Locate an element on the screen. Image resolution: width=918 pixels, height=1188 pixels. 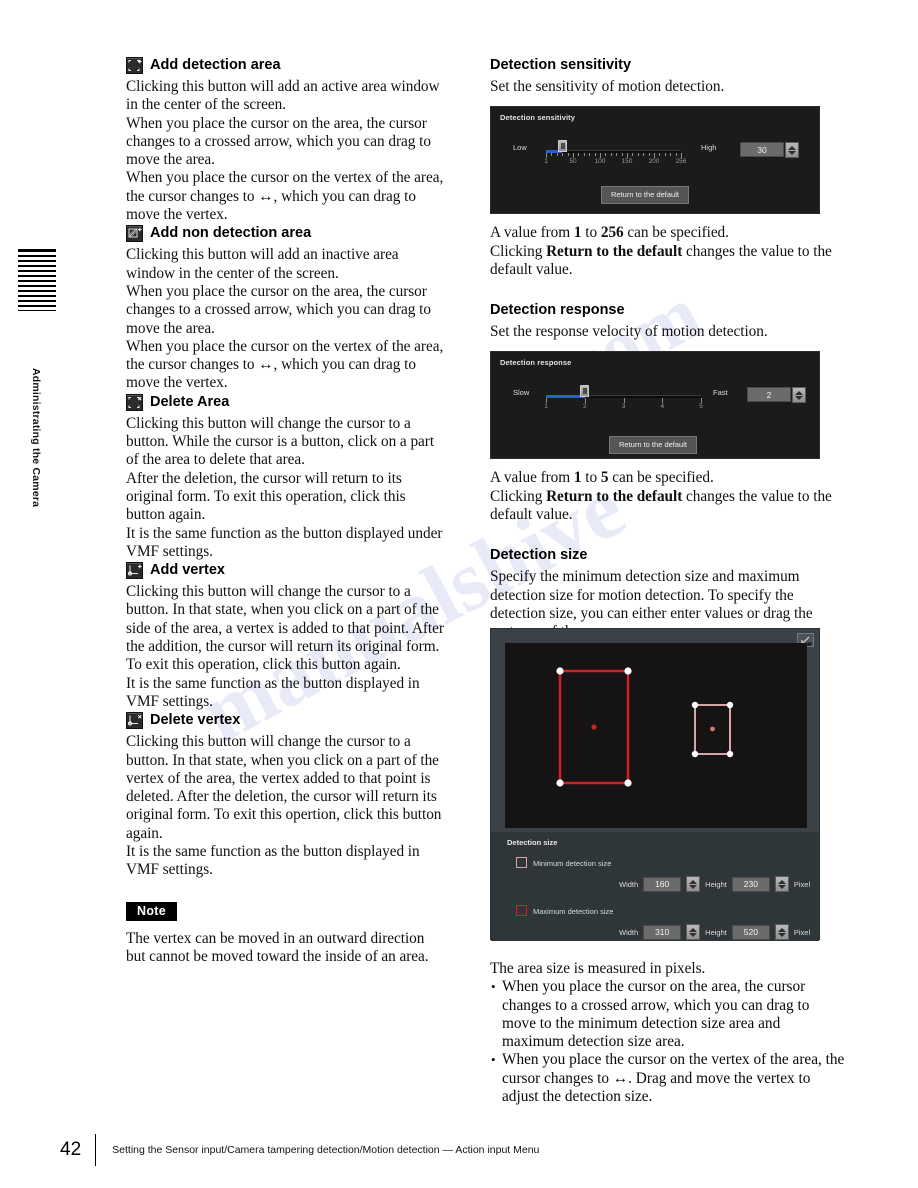
add-non-detection-area-icon is located at coordinates (134, 234).